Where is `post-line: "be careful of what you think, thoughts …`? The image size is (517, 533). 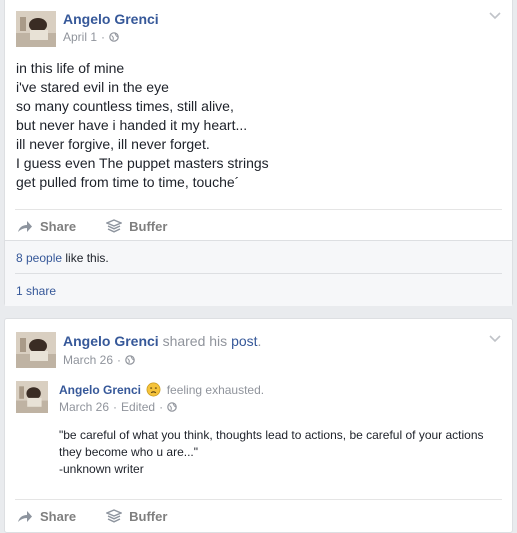 post-line: "be careful of what you think, thoughts … is located at coordinates (271, 435).